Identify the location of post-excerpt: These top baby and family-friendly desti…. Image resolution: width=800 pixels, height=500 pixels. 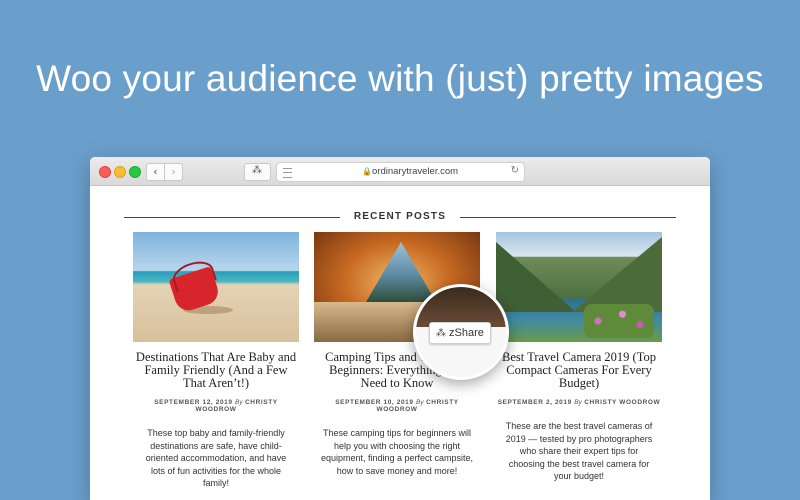
(216, 458).